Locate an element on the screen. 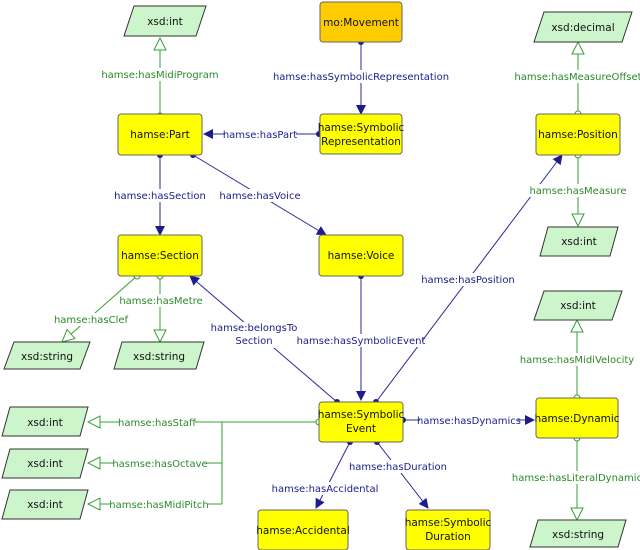 This screenshot has height=550, width=640. literal-part-midi-program: xsd:int is located at coordinates (165, 21).